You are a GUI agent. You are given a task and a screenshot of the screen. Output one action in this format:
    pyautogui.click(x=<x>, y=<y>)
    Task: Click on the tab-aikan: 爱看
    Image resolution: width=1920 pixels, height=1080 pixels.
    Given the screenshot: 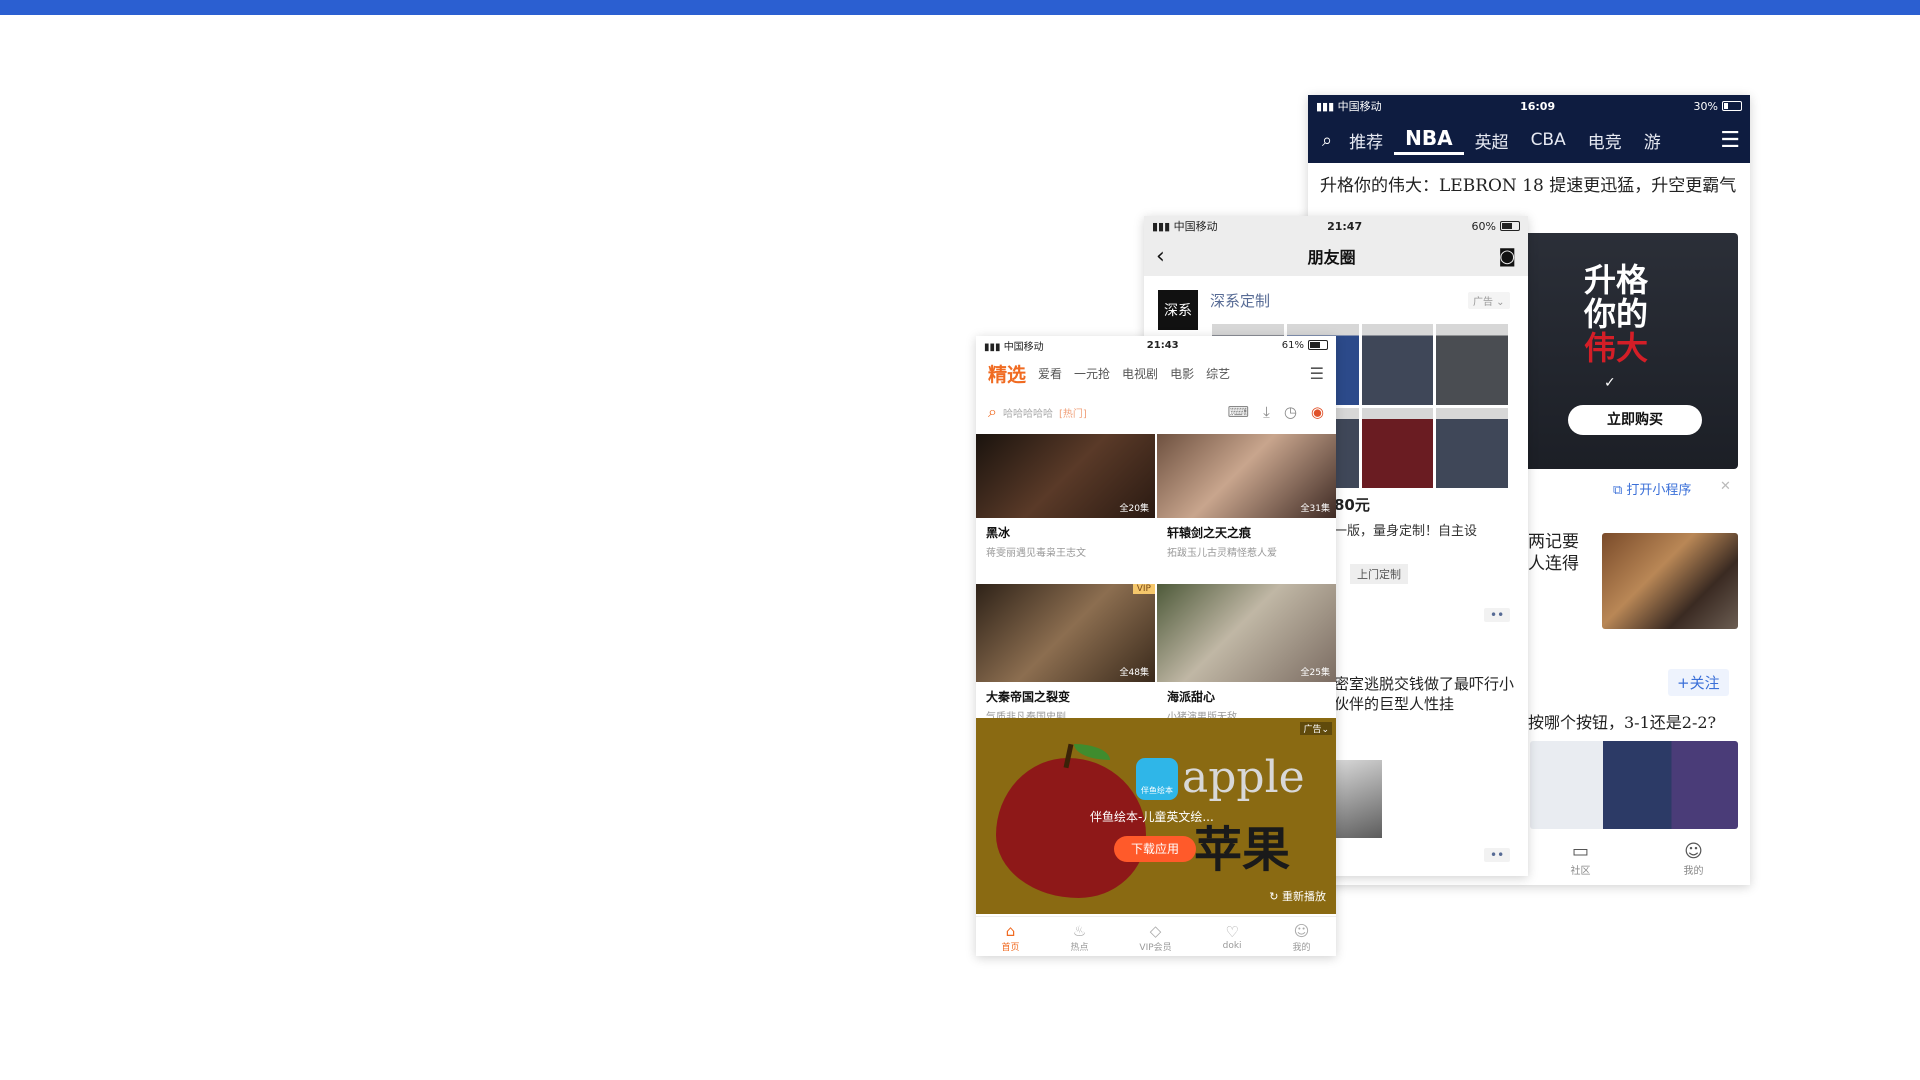 What is the action you would take?
    pyautogui.click(x=1050, y=373)
    